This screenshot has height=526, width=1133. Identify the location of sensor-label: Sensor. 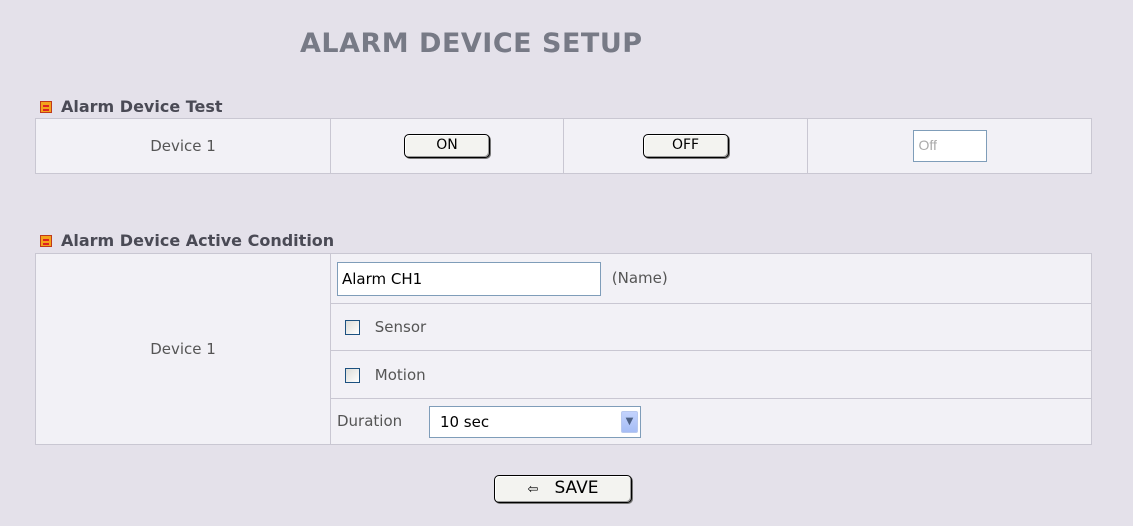
(400, 327).